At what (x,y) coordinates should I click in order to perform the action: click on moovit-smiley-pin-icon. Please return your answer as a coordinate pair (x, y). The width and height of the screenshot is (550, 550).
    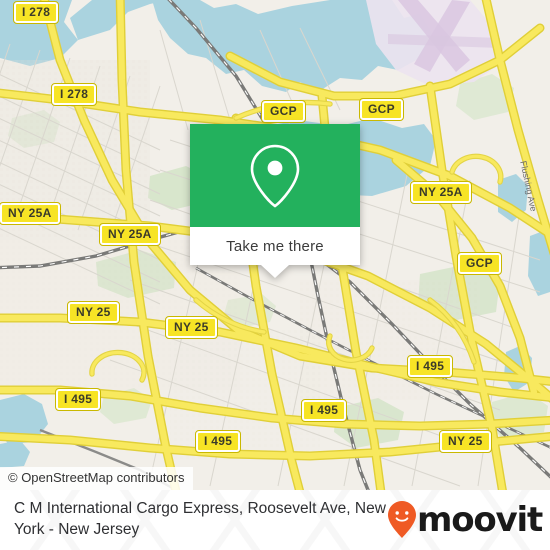
    Looking at the image, I should click on (401, 519).